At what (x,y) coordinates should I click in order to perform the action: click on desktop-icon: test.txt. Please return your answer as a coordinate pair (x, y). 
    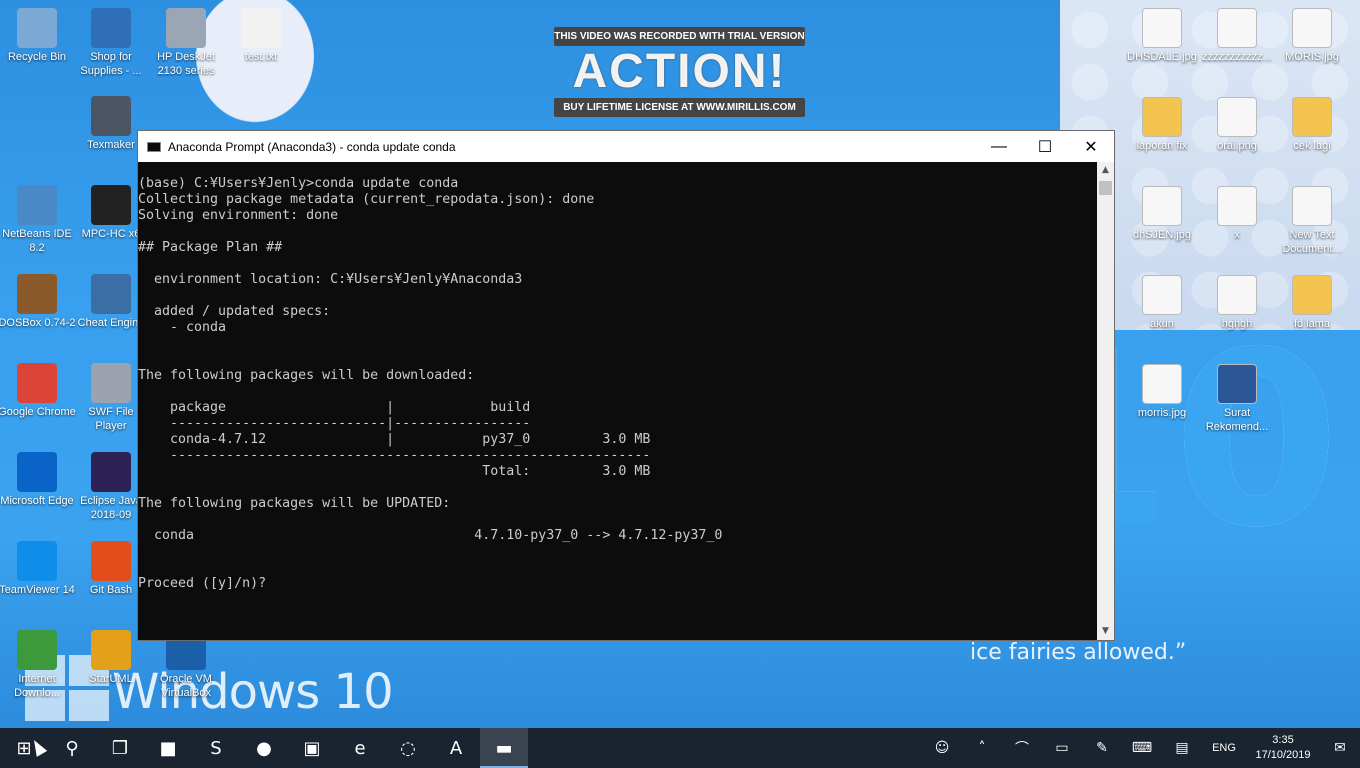
    Looking at the image, I should click on (261, 36).